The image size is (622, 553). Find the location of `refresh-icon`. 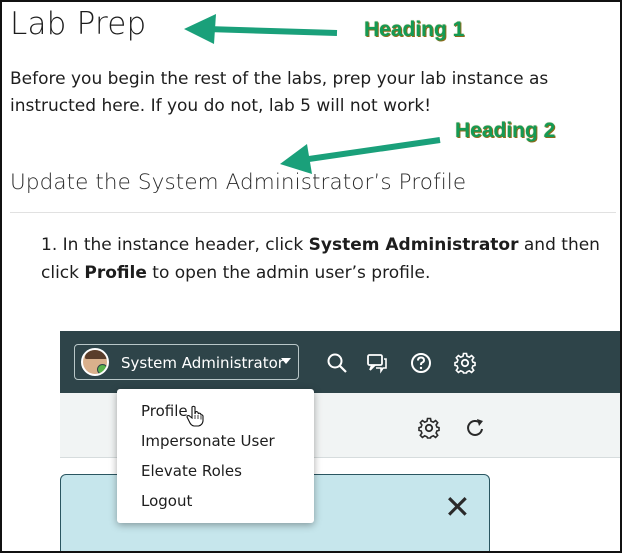

refresh-icon is located at coordinates (475, 428).